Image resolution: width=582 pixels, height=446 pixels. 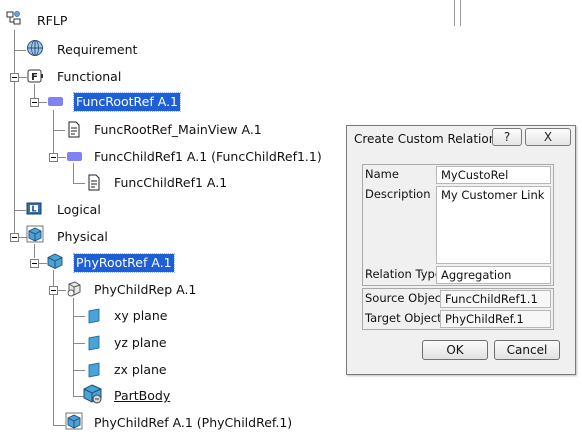 I want to click on cancel-button: Cancel, so click(x=527, y=350).